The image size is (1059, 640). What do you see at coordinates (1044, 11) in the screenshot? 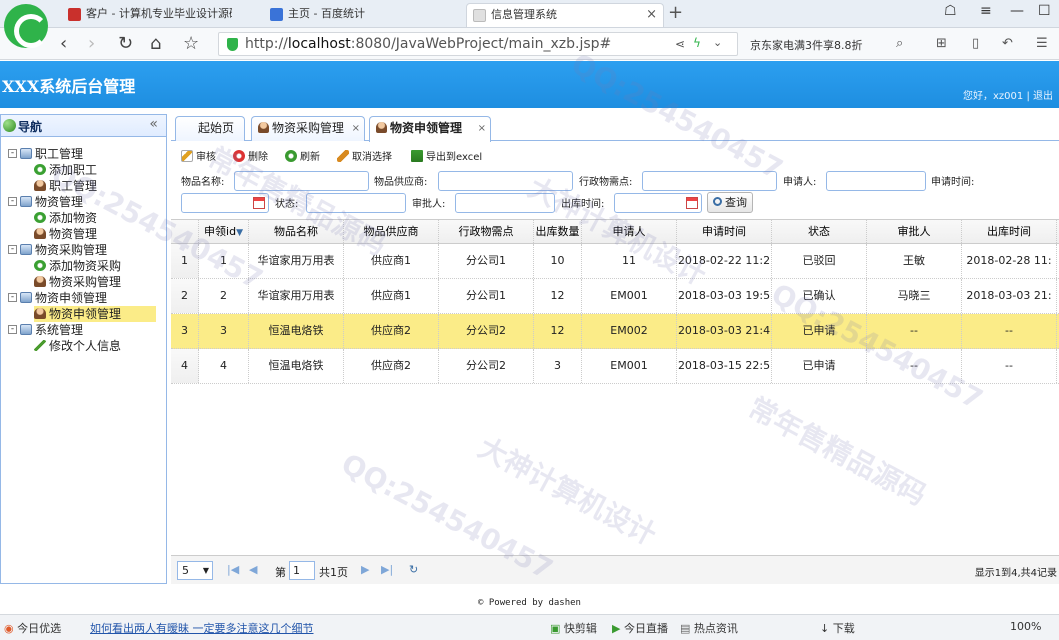
I see `maximize-icon: ☐` at bounding box center [1044, 11].